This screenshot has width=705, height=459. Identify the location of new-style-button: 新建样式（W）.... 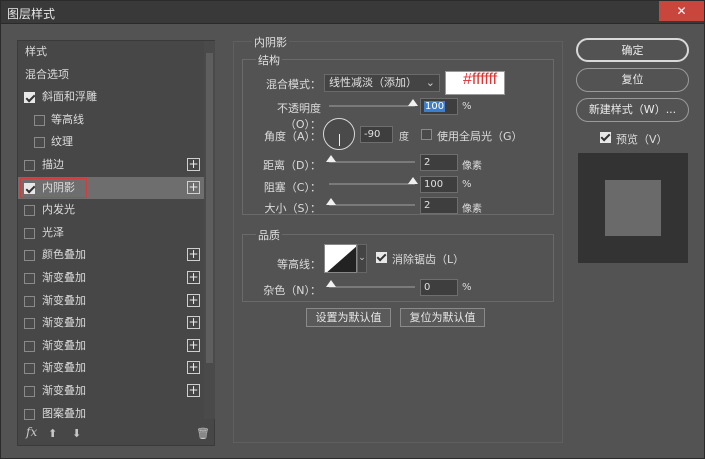
(632, 110).